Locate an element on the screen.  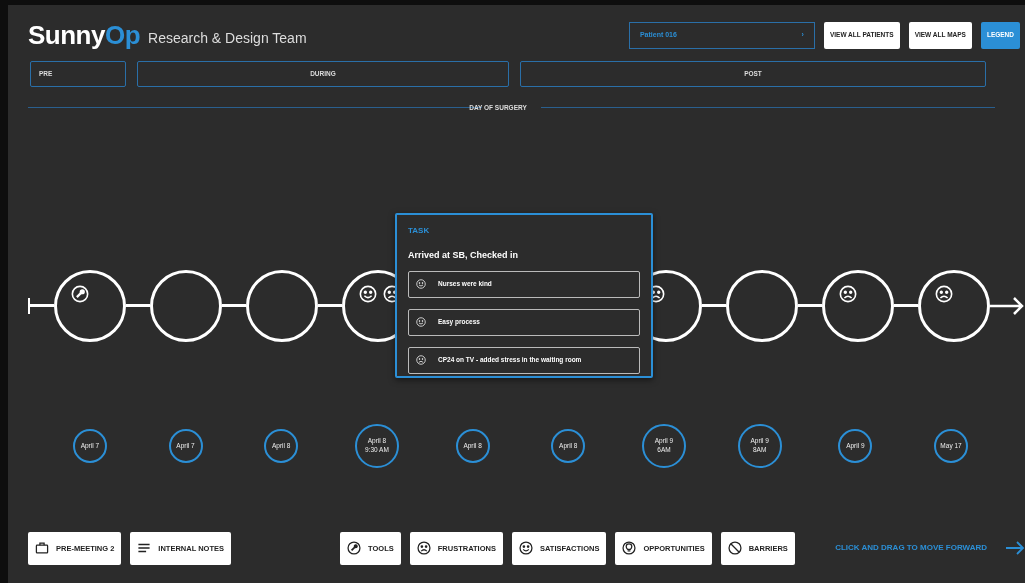
timeline-arrow is located at coordinates (1007, 305).